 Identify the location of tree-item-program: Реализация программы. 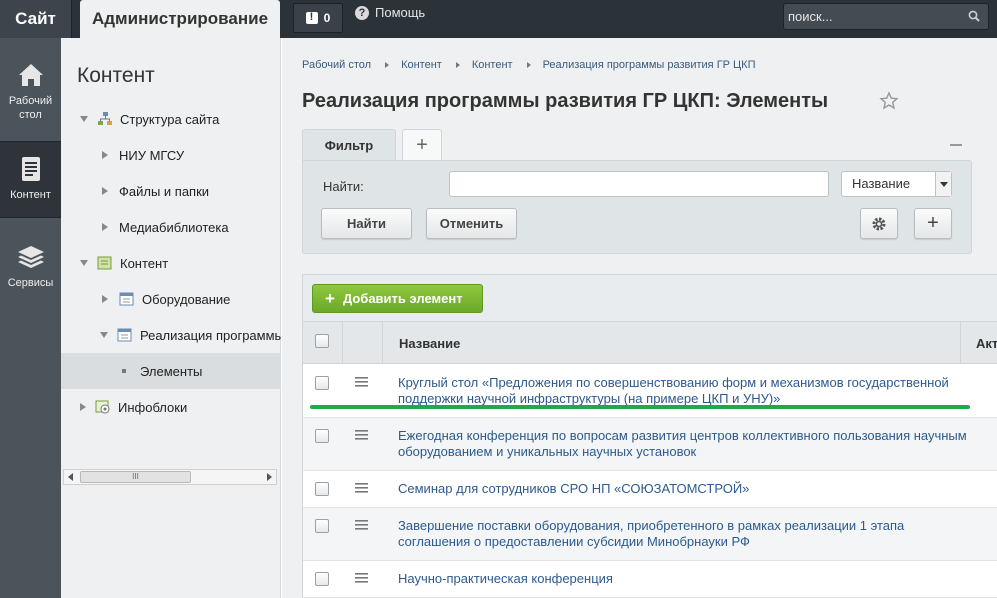
(171, 335).